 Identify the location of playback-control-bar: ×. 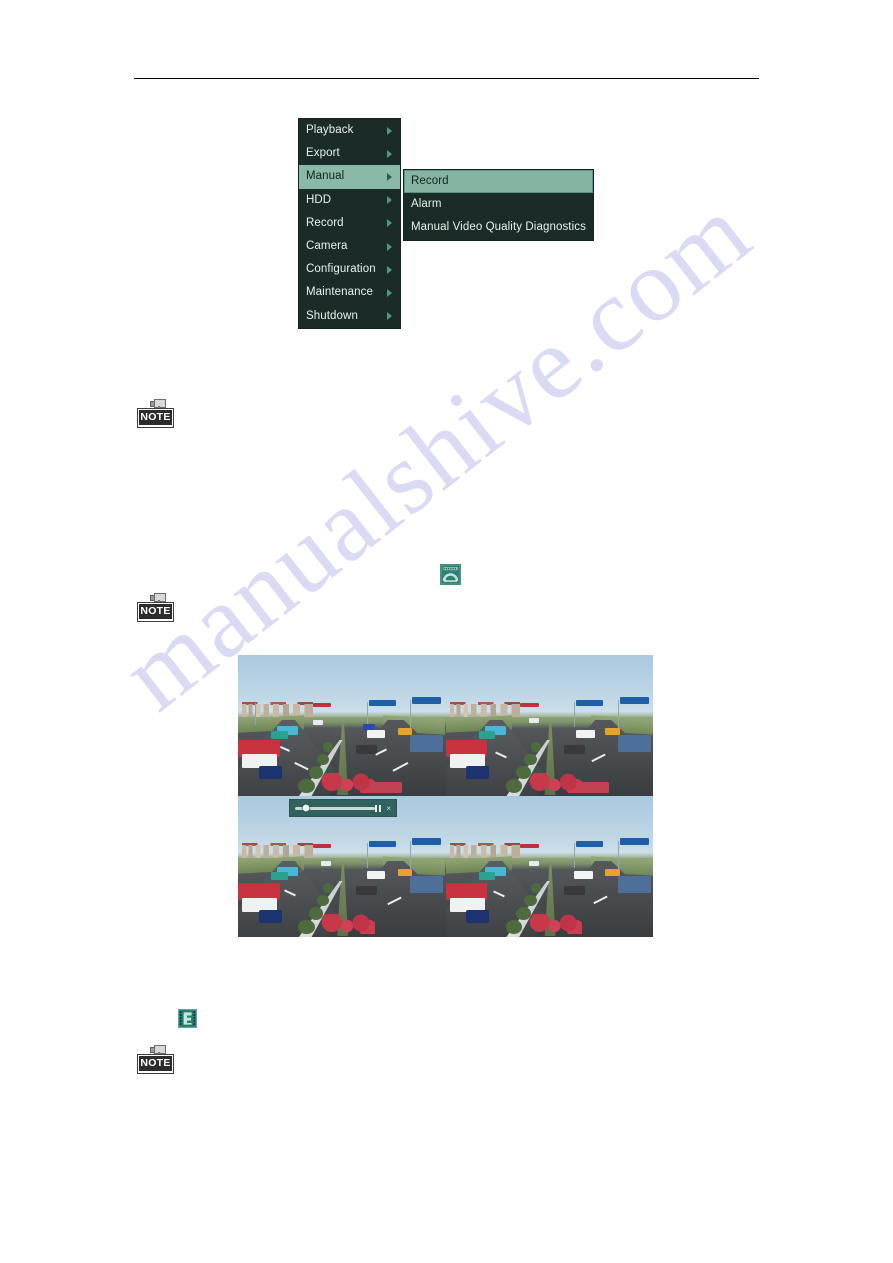
(343, 808).